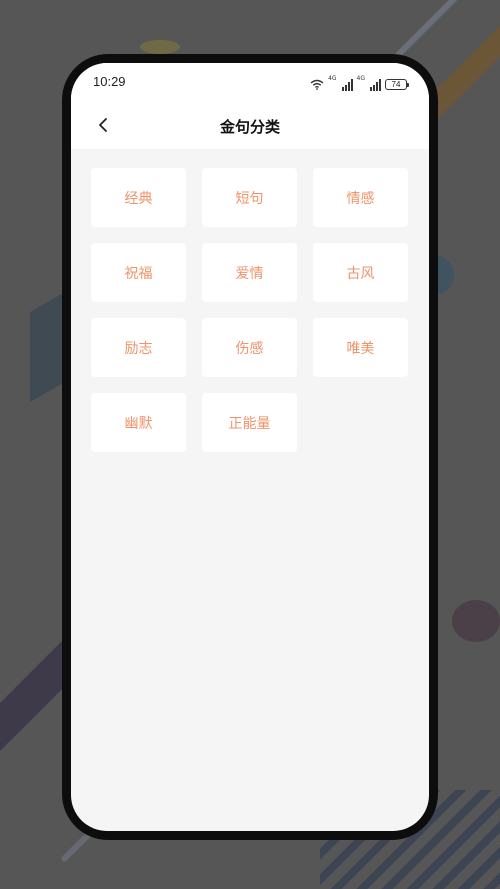  I want to click on chevron-left-icon, so click(103, 127).